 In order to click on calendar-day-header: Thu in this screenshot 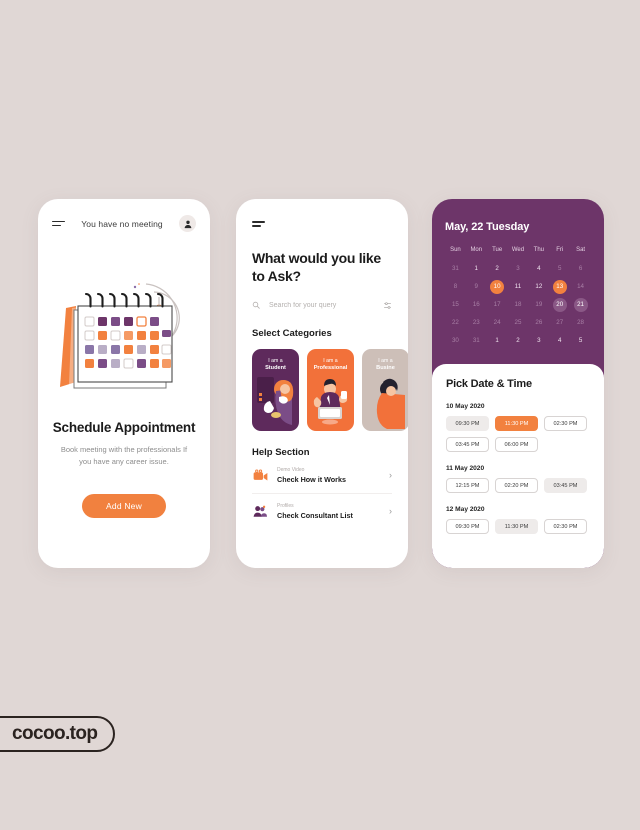, I will do `click(539, 250)`.